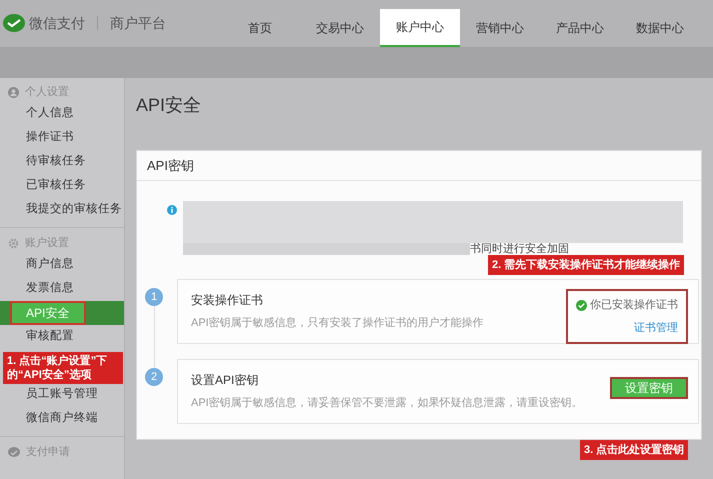 The width and height of the screenshot is (713, 479). Describe the element at coordinates (47, 243) in the screenshot. I see `sidebar-group-title: 账户设置` at that location.